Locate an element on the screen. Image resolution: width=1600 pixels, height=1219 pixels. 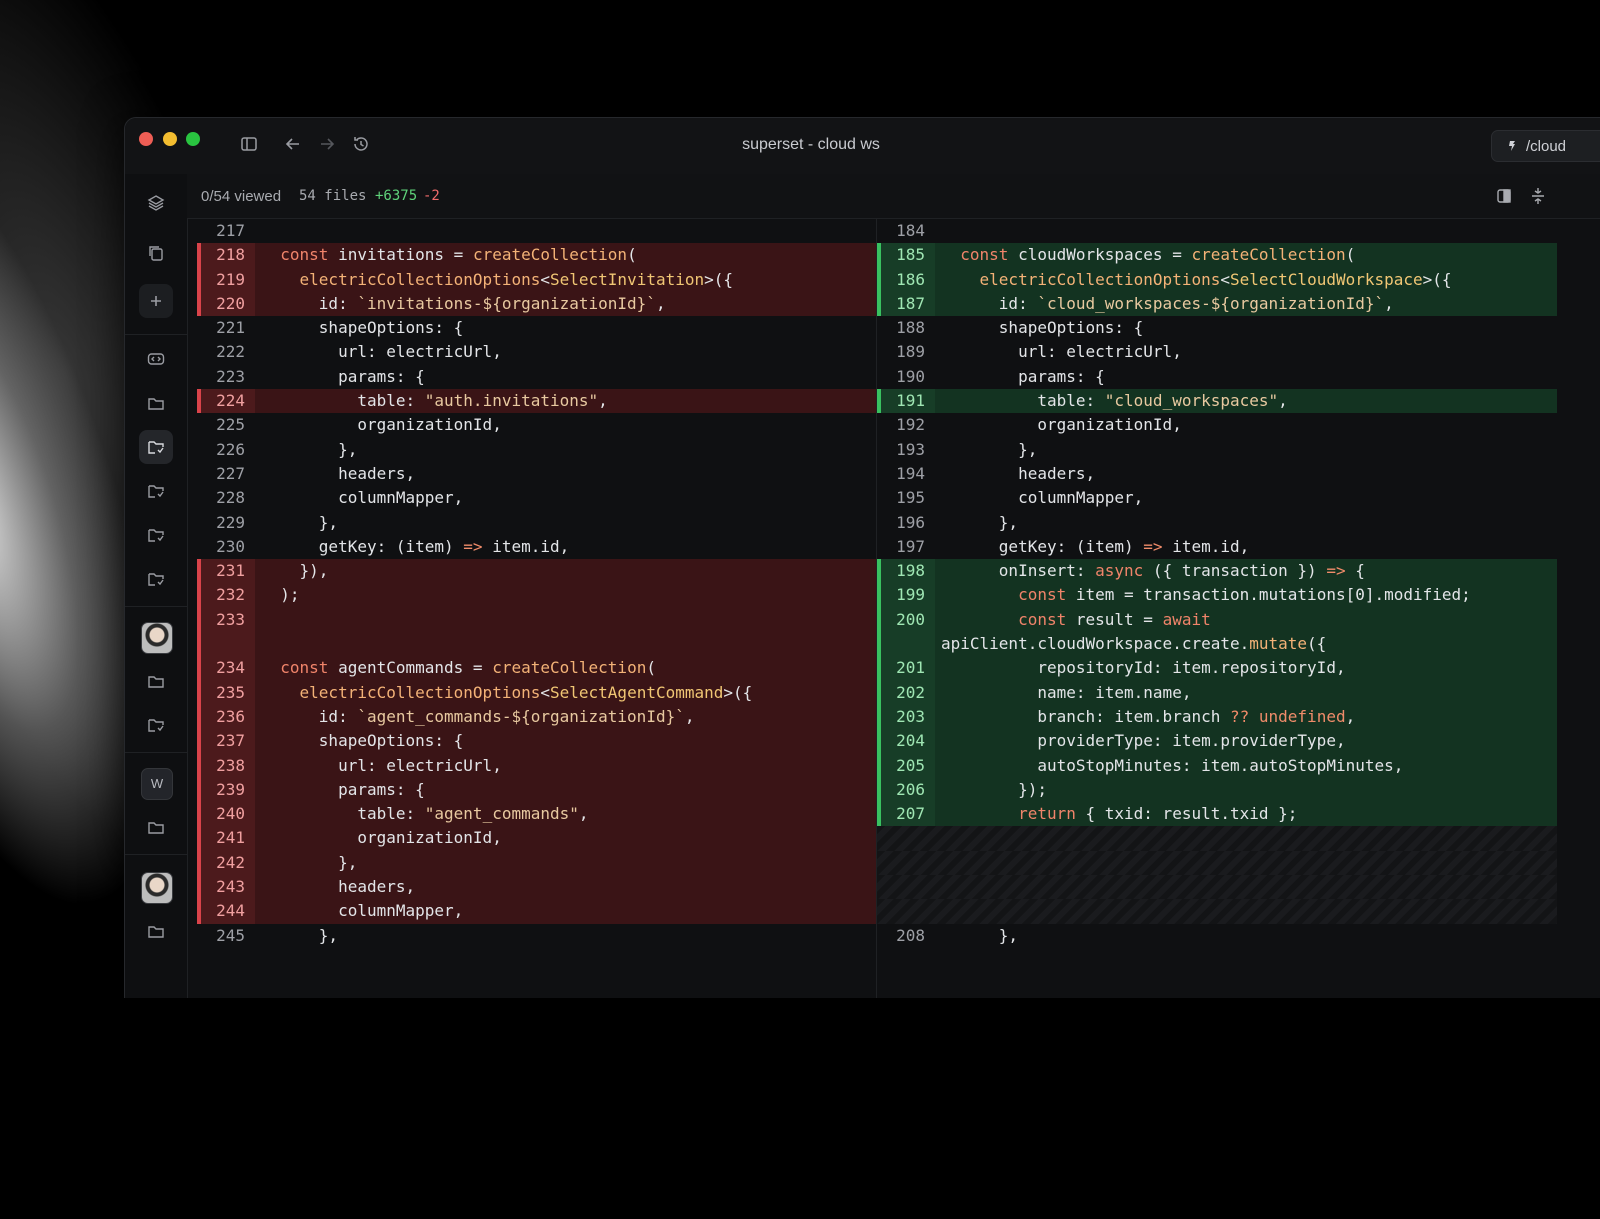
diff-line: 242 }, is located at coordinates (536, 863).